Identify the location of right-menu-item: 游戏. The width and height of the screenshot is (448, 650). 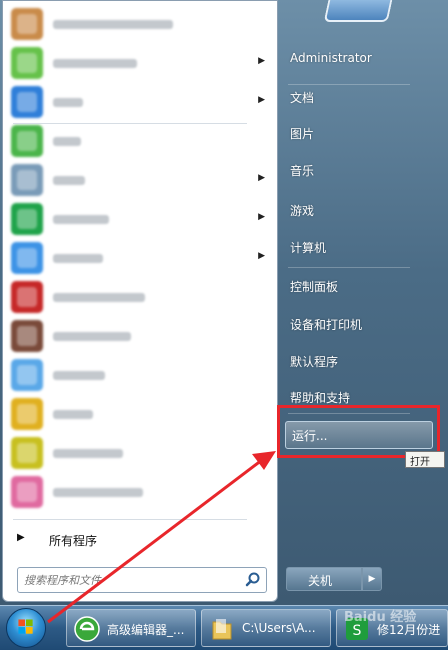
(363, 210).